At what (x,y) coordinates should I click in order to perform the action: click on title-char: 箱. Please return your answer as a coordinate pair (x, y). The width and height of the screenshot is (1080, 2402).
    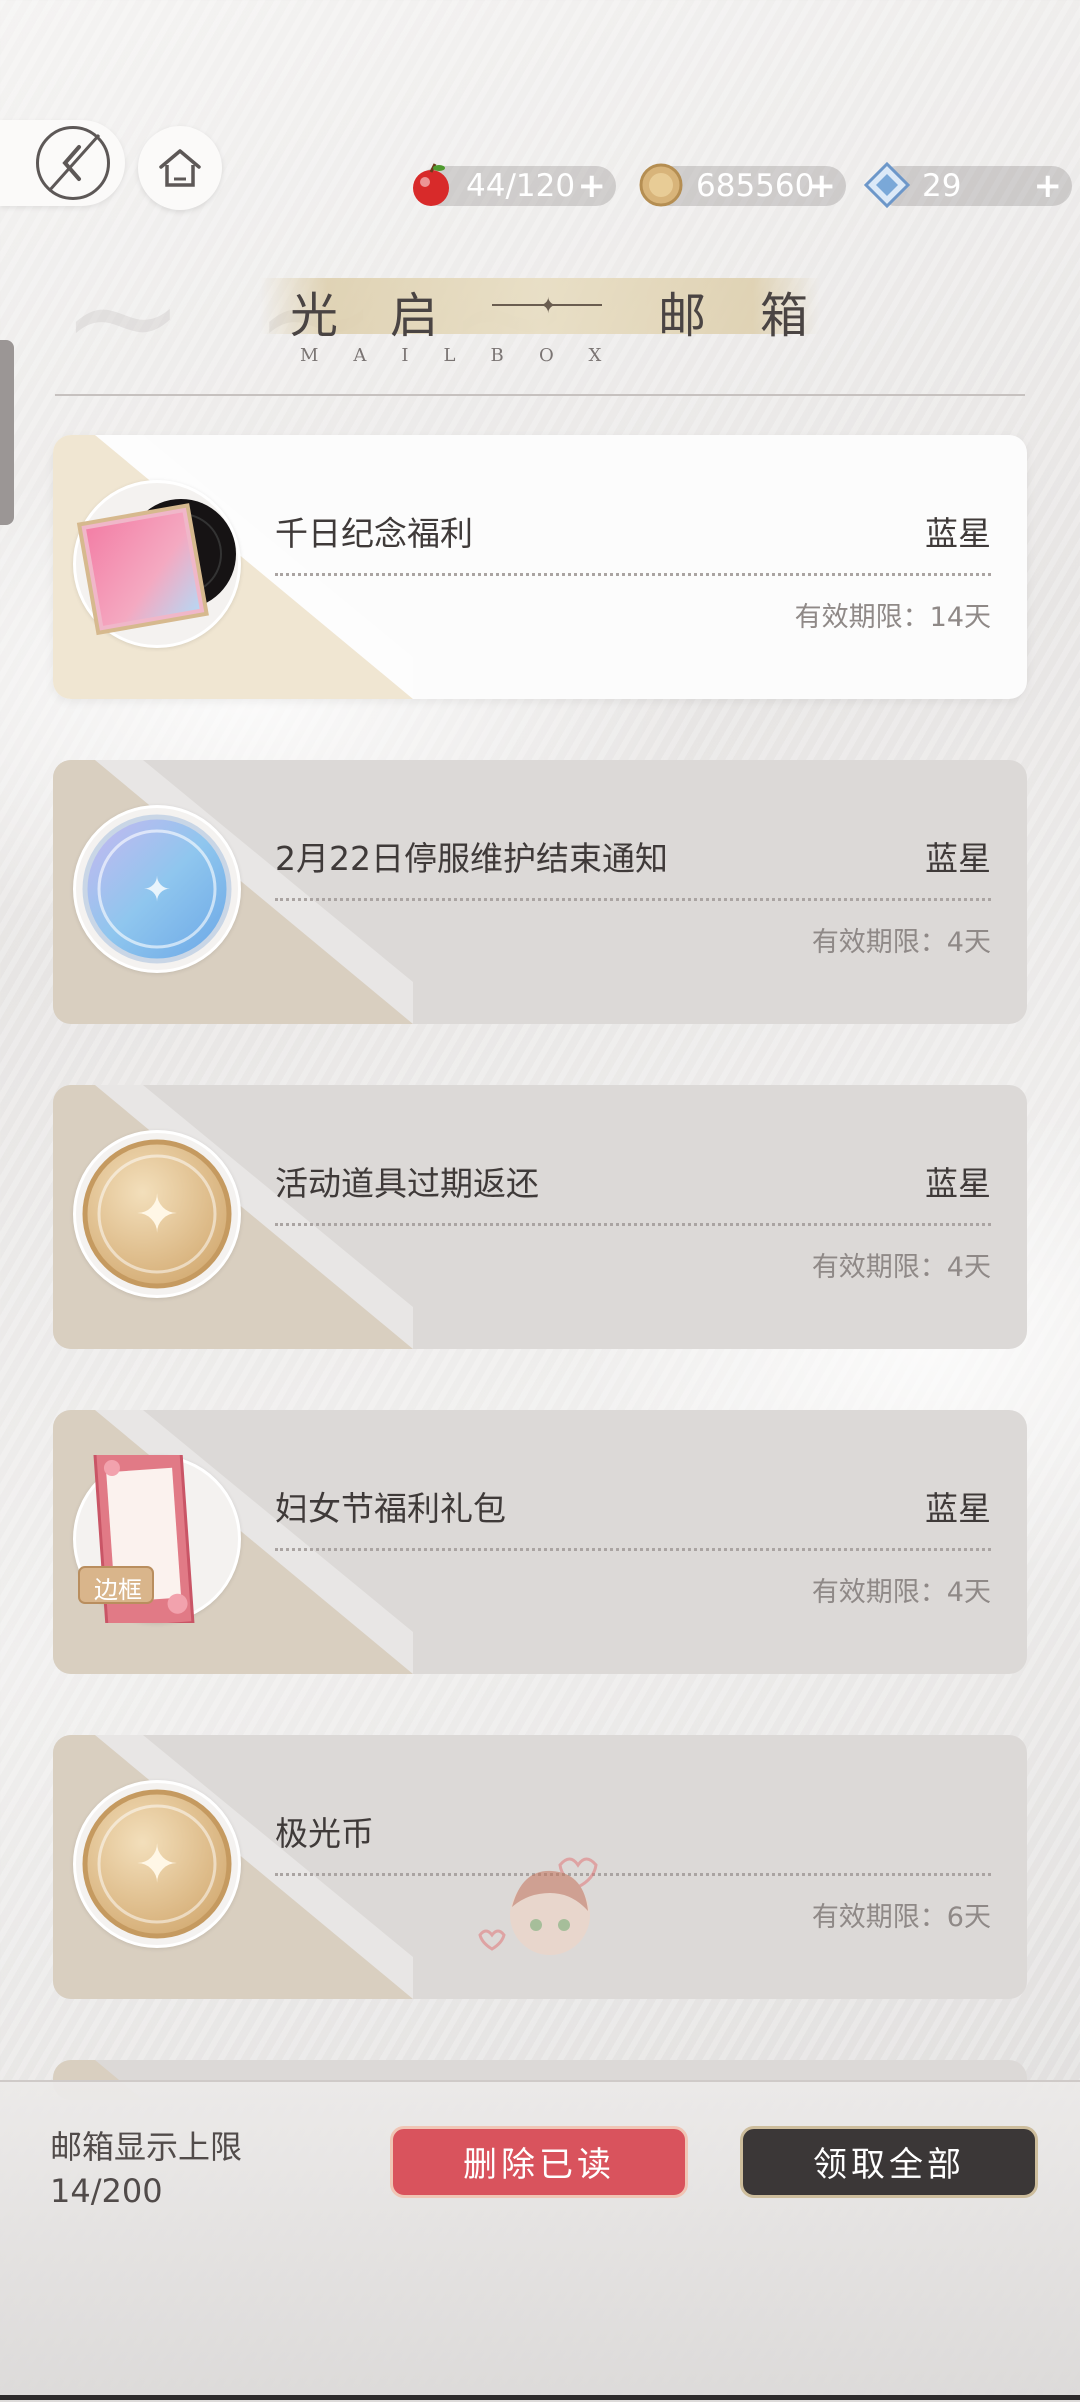
    Looking at the image, I should click on (784, 316).